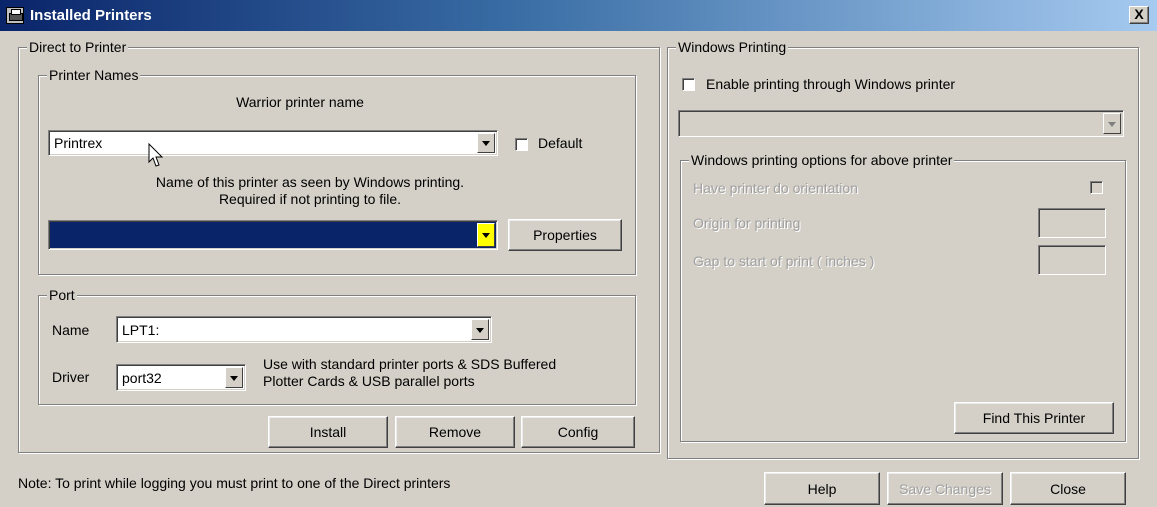  I want to click on save-changes-button: Save Changes, so click(945, 488).